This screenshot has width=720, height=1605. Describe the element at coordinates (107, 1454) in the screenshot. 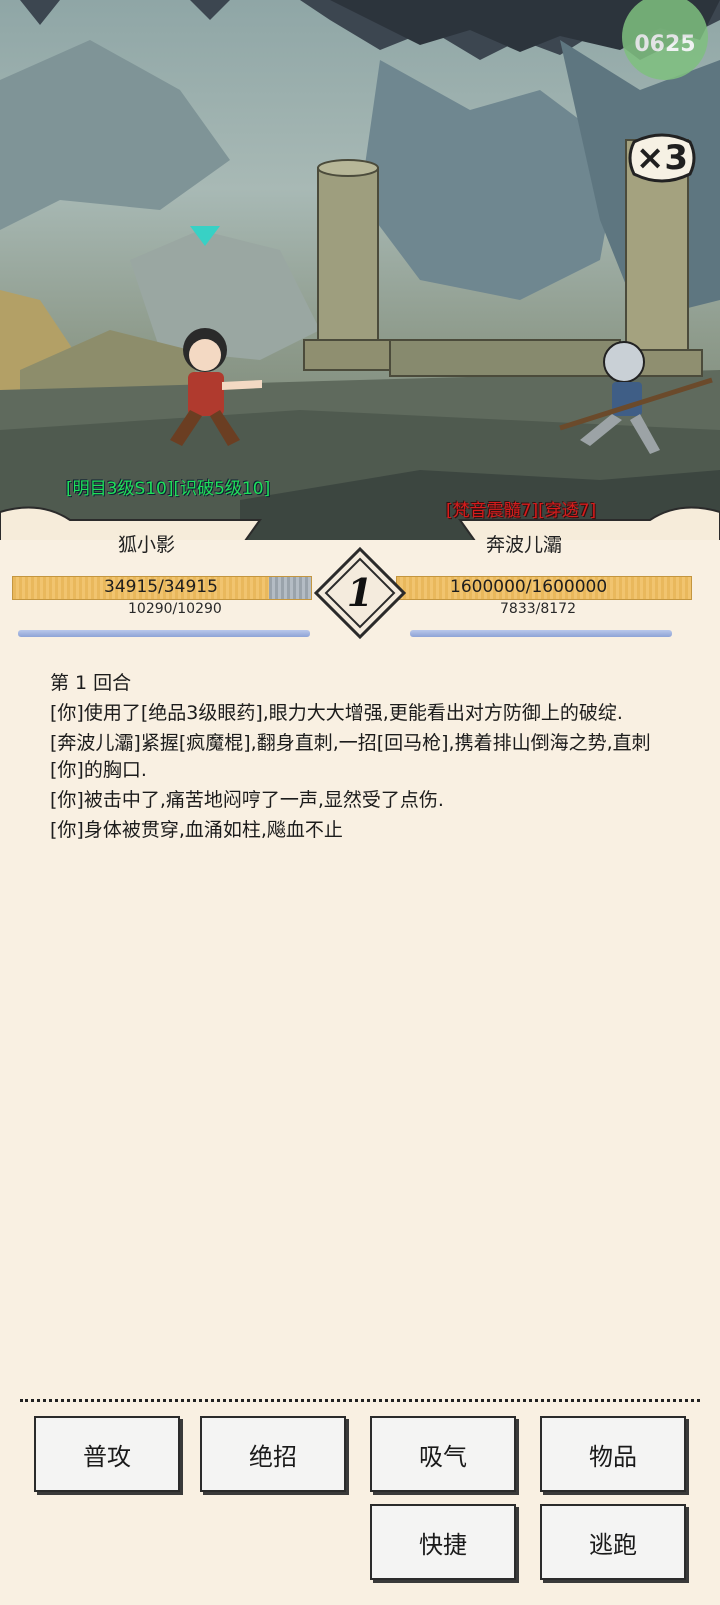

I see `attack-button: 普攻` at that location.